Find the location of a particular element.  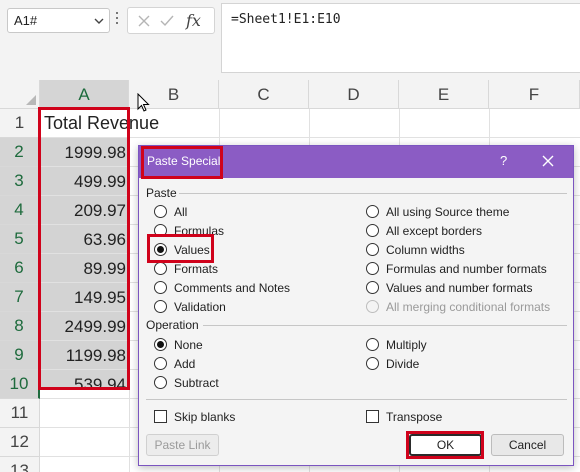

column-header-e: E is located at coordinates (444, 94).